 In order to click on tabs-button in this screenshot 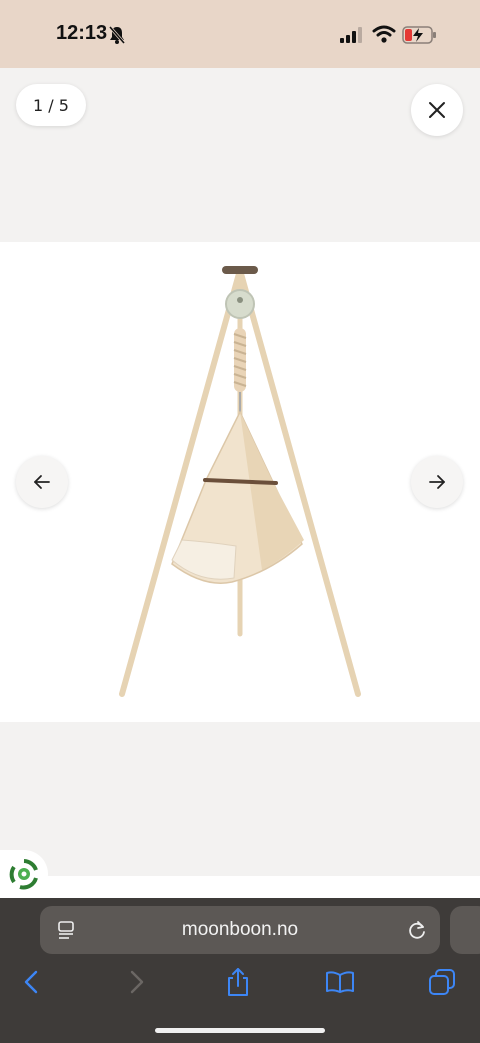, I will do `click(442, 982)`.